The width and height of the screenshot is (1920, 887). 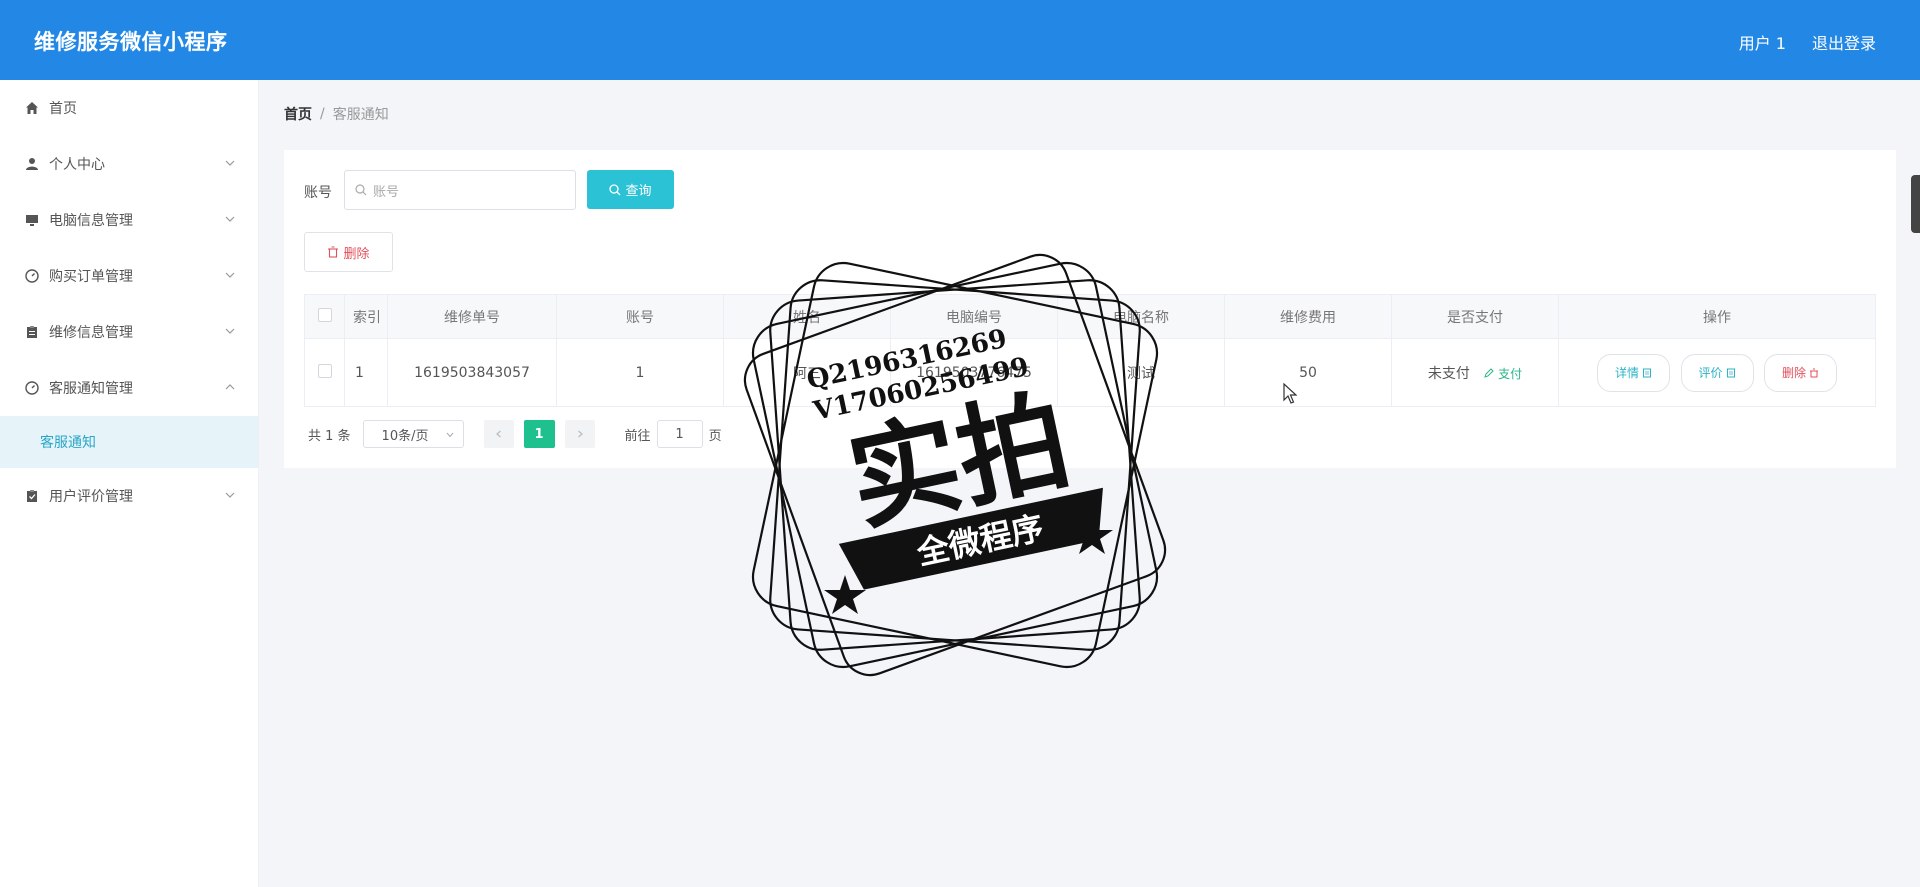 What do you see at coordinates (472, 316) in the screenshot?
I see `header-order-no: 维修单号` at bounding box center [472, 316].